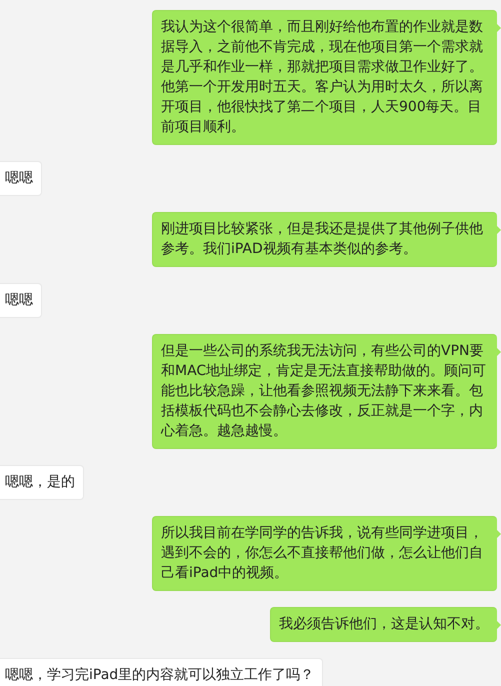 This screenshot has width=501, height=686. What do you see at coordinates (162, 672) in the screenshot?
I see `message-bubble: 嗯嗯，学习完iPad里的内容就可以独立工作了吗？` at bounding box center [162, 672].